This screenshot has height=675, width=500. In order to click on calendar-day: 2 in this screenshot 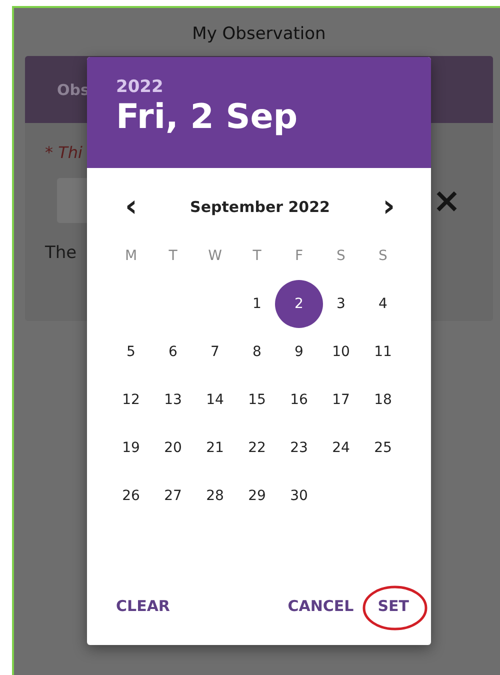, I will do `click(299, 304)`.